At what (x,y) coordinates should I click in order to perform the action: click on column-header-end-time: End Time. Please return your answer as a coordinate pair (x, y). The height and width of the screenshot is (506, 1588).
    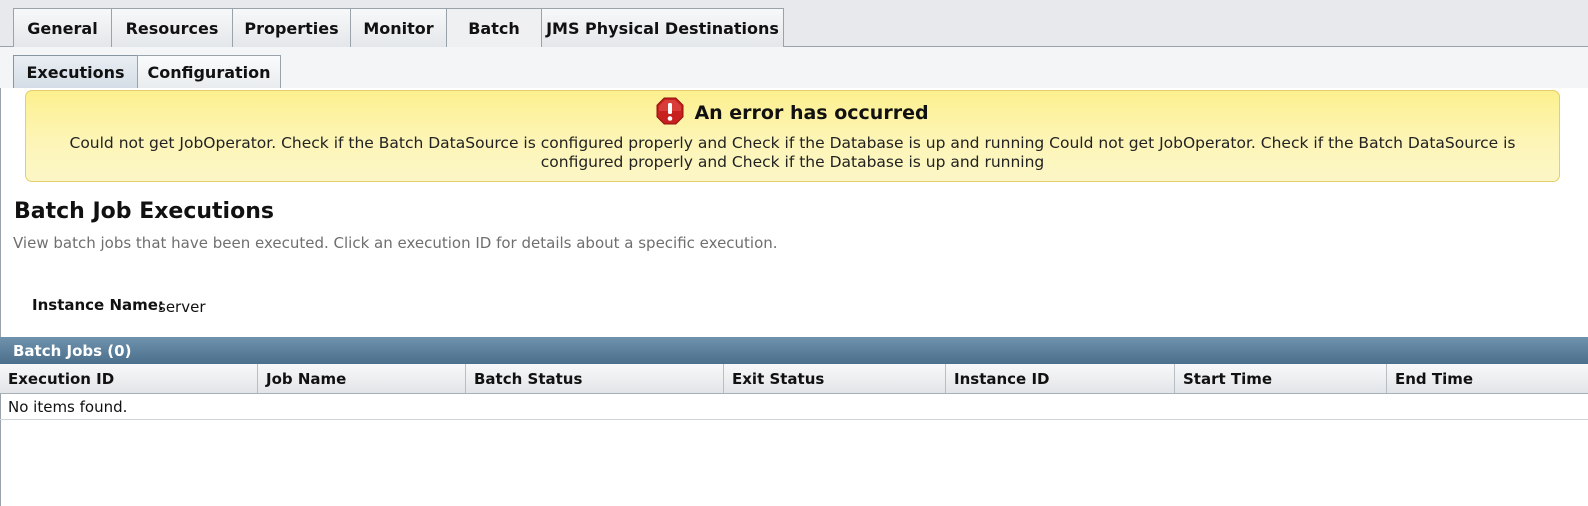
    Looking at the image, I should click on (1487, 378).